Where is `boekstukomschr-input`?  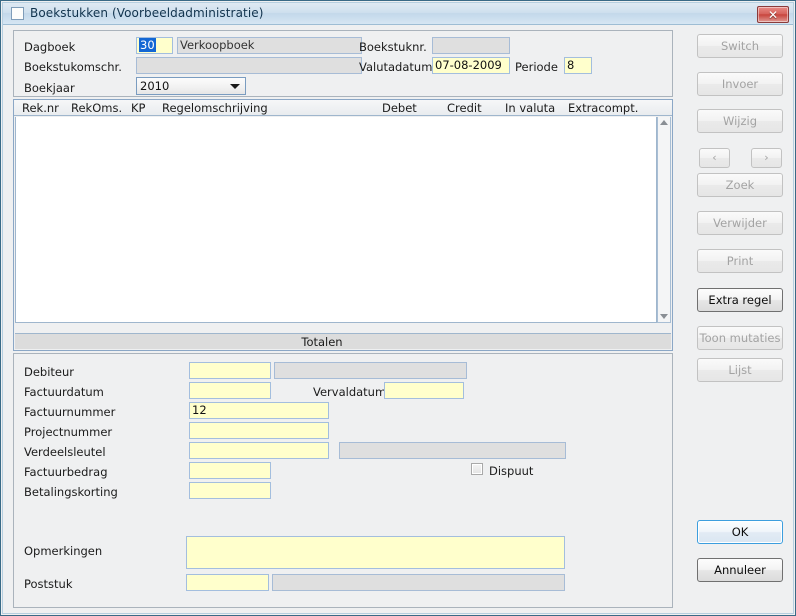
boekstukomschr-input is located at coordinates (249, 65).